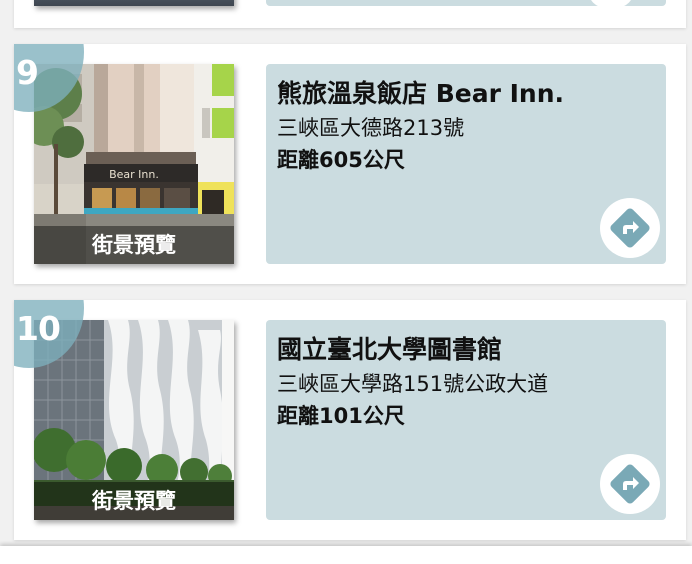  What do you see at coordinates (413, 384) in the screenshot?
I see `place-address: 三峽區大學路151號公政大道` at bounding box center [413, 384].